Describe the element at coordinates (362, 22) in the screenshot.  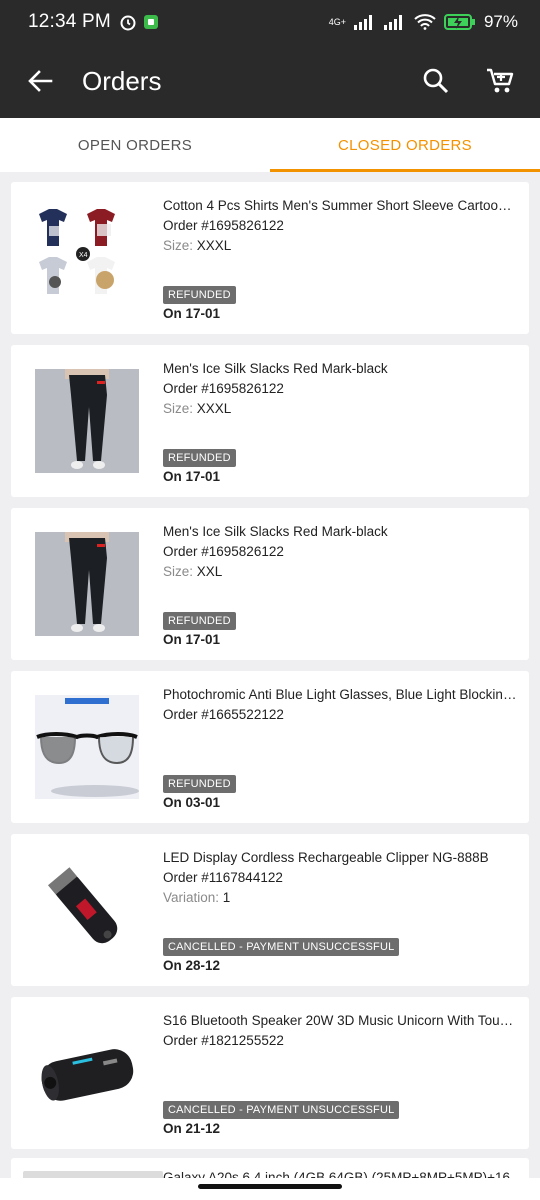
I see `signal-icon` at that location.